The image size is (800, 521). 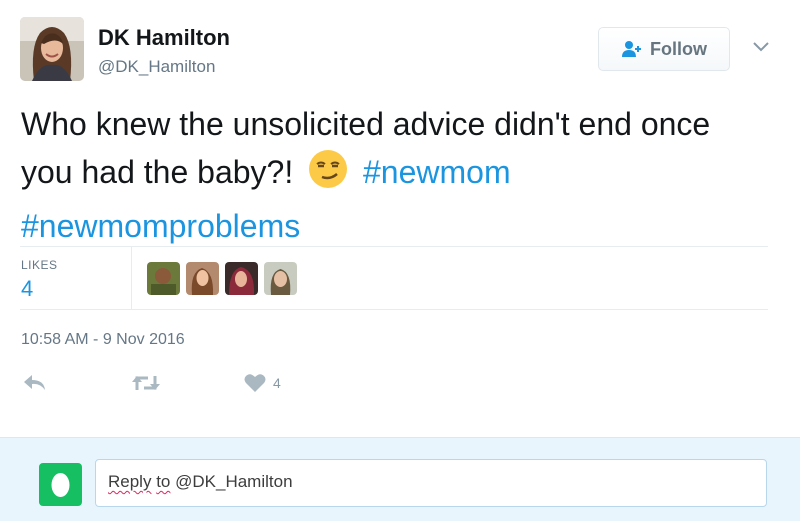 What do you see at coordinates (678, 48) in the screenshot?
I see `follow-button-label: Follow` at bounding box center [678, 48].